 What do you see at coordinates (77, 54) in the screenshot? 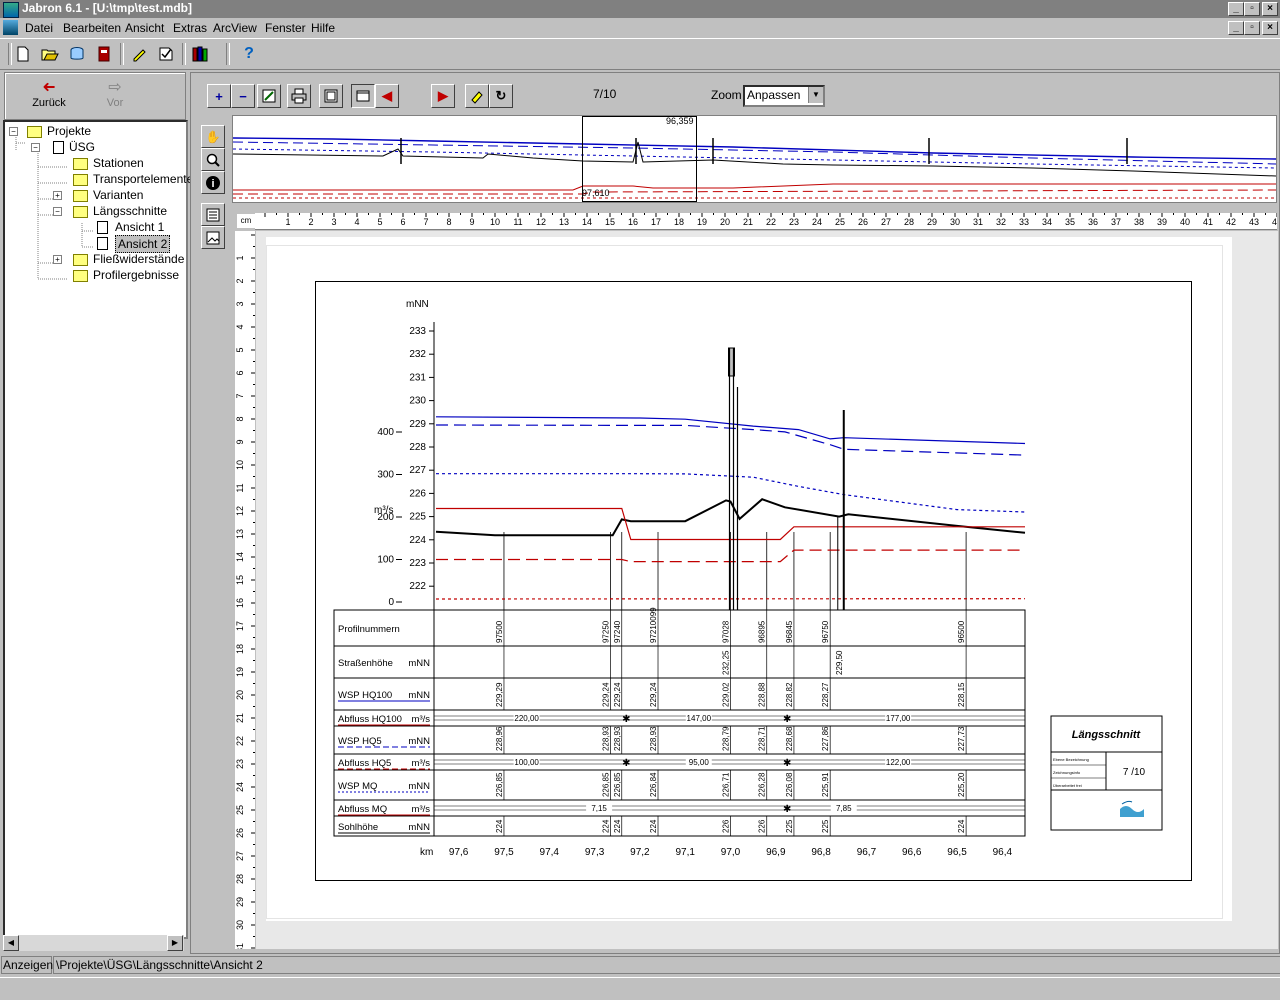
I see `database-icon` at bounding box center [77, 54].